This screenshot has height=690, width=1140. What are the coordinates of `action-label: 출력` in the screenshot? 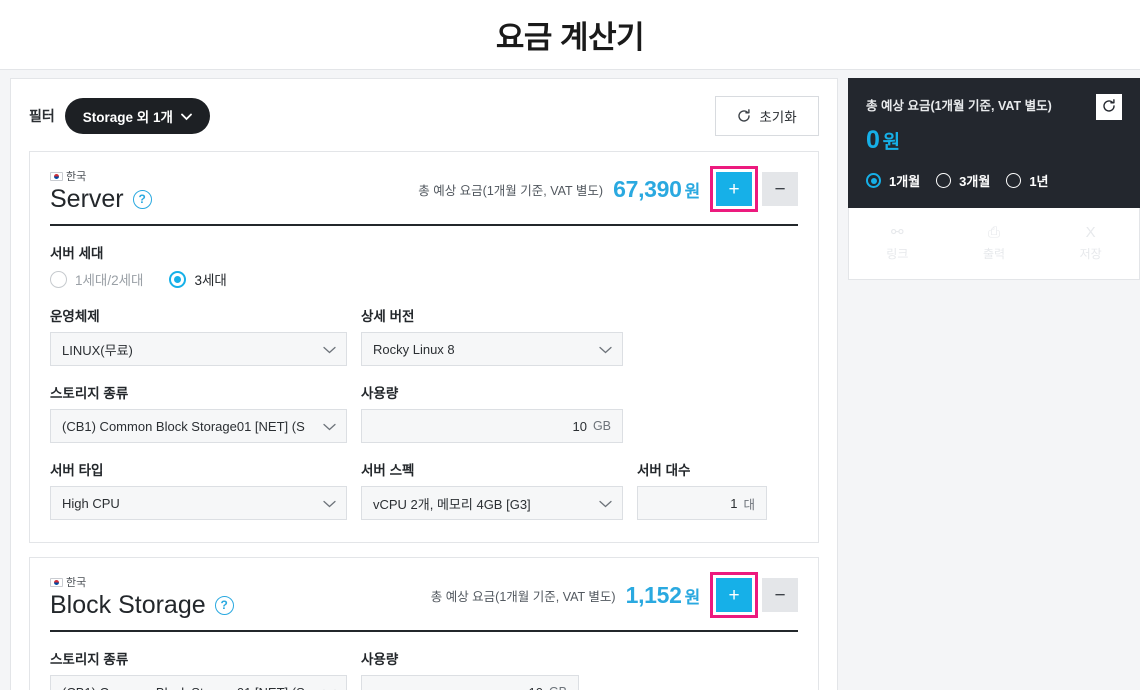 It's located at (994, 254).